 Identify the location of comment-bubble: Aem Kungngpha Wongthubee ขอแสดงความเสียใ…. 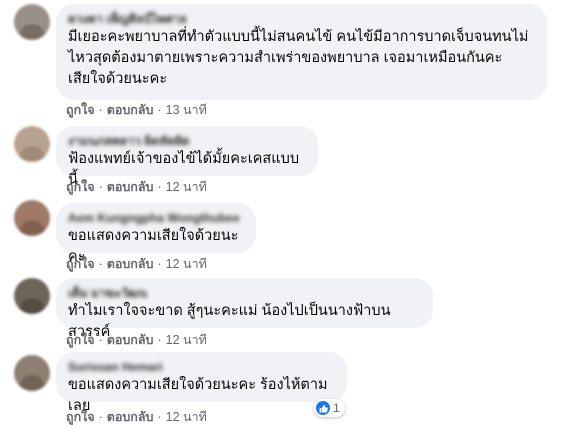
(156, 234).